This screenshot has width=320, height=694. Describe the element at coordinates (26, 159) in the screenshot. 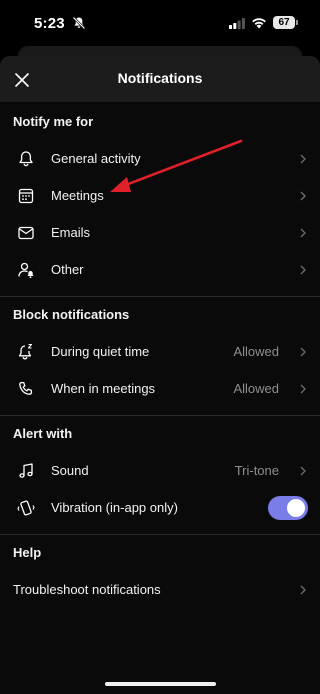

I see `bell-icon` at that location.